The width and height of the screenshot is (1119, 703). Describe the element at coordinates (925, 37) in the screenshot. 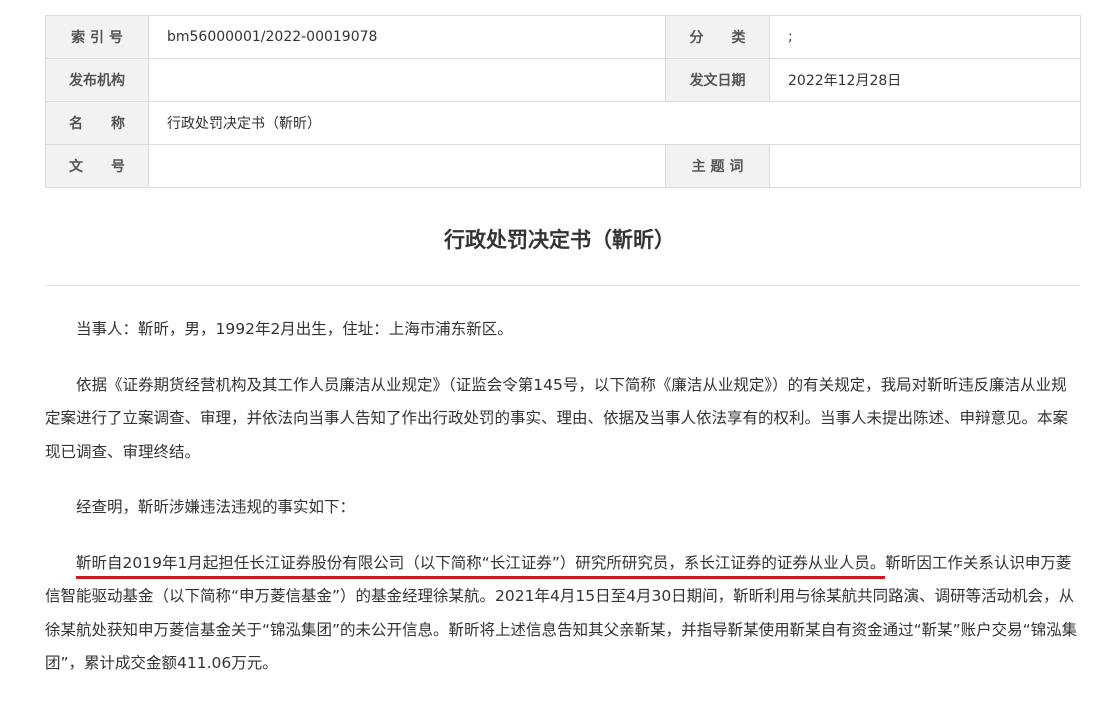

I see `category-value: ;` at that location.